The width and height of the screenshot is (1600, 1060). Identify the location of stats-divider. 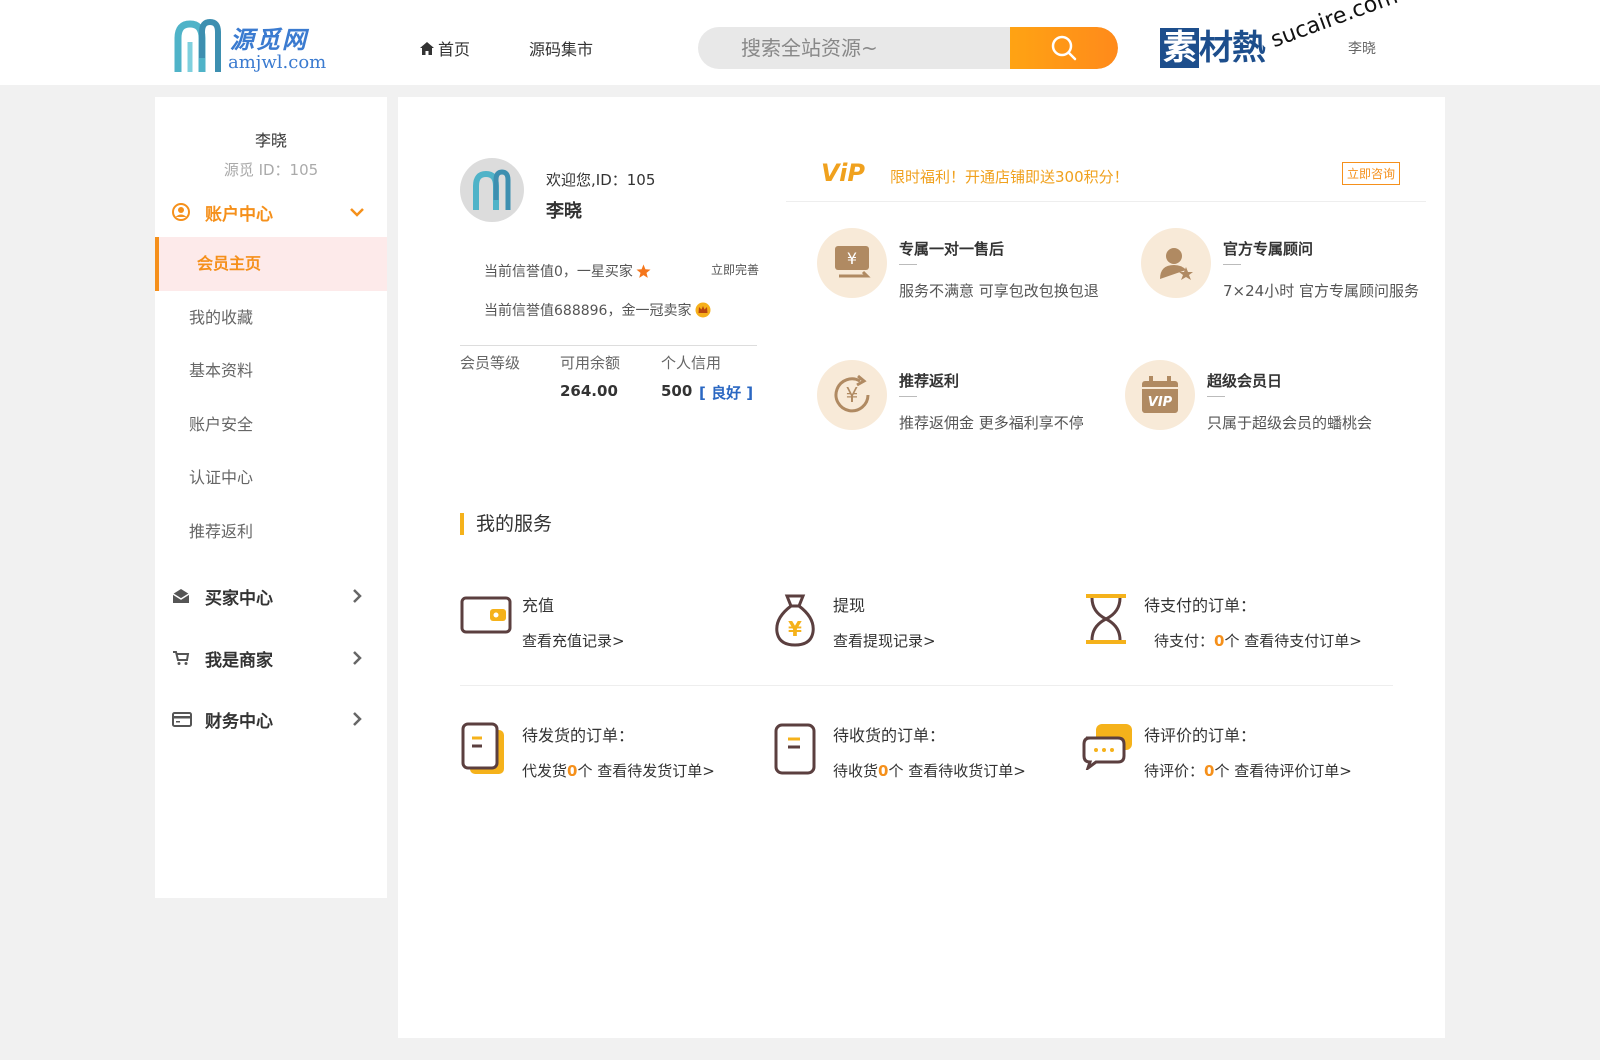
(608, 345).